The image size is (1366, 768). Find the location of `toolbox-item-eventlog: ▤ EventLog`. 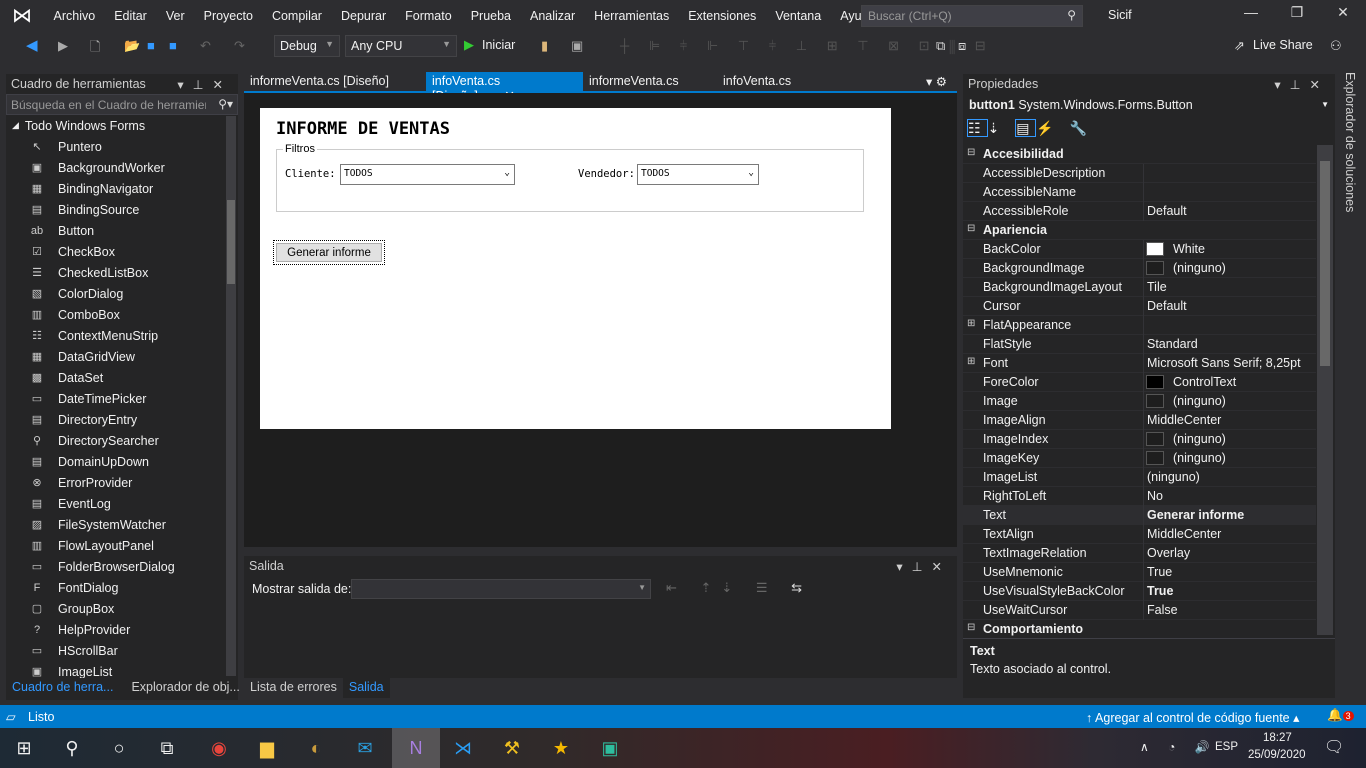

toolbox-item-eventlog: ▤ EventLog is located at coordinates (122, 503).